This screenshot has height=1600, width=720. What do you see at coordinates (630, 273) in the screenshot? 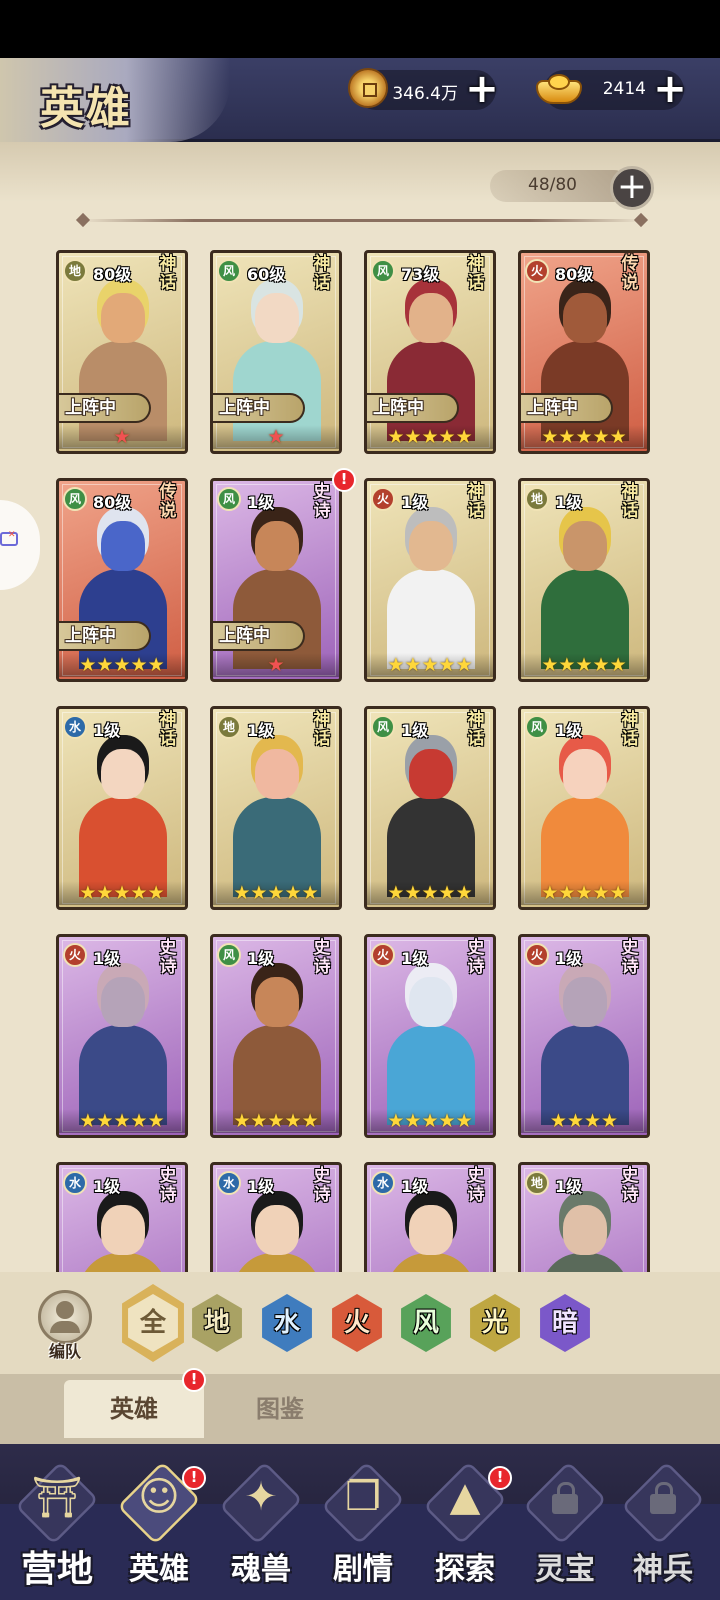
I see `rarity-label: 传说` at bounding box center [630, 273].